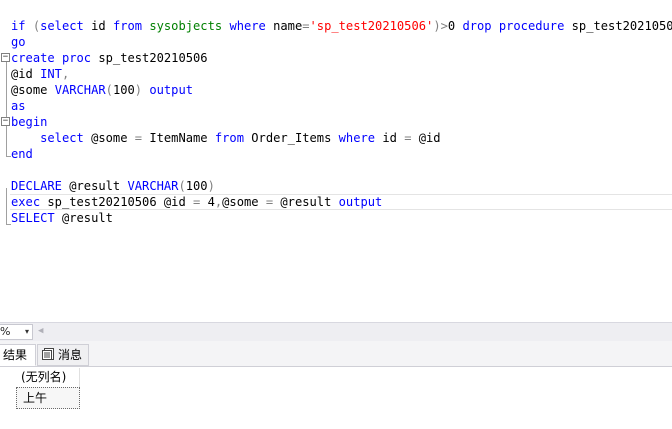 This screenshot has height=429, width=672. I want to click on code-token: ,, so click(65, 74).